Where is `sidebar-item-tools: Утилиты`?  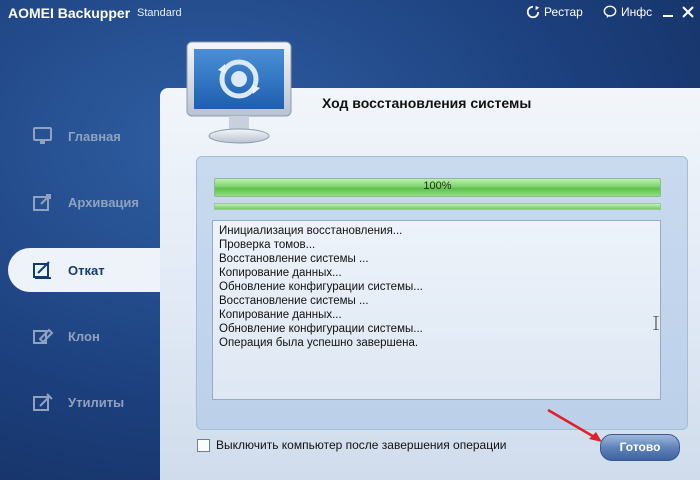 sidebar-item-tools: Утилиты is located at coordinates (75, 402).